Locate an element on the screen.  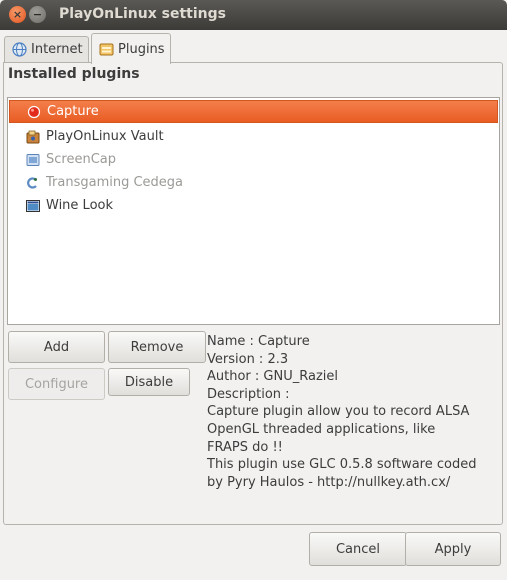
tab-plugins-label: Plugins is located at coordinates (141, 49).